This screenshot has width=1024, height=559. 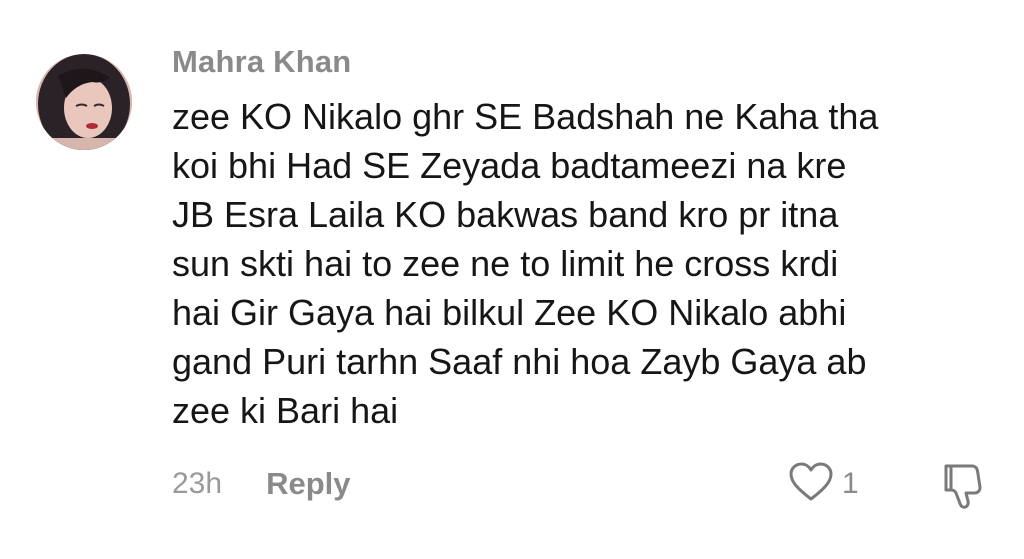 What do you see at coordinates (308, 484) in the screenshot?
I see `reply-button: Reply` at bounding box center [308, 484].